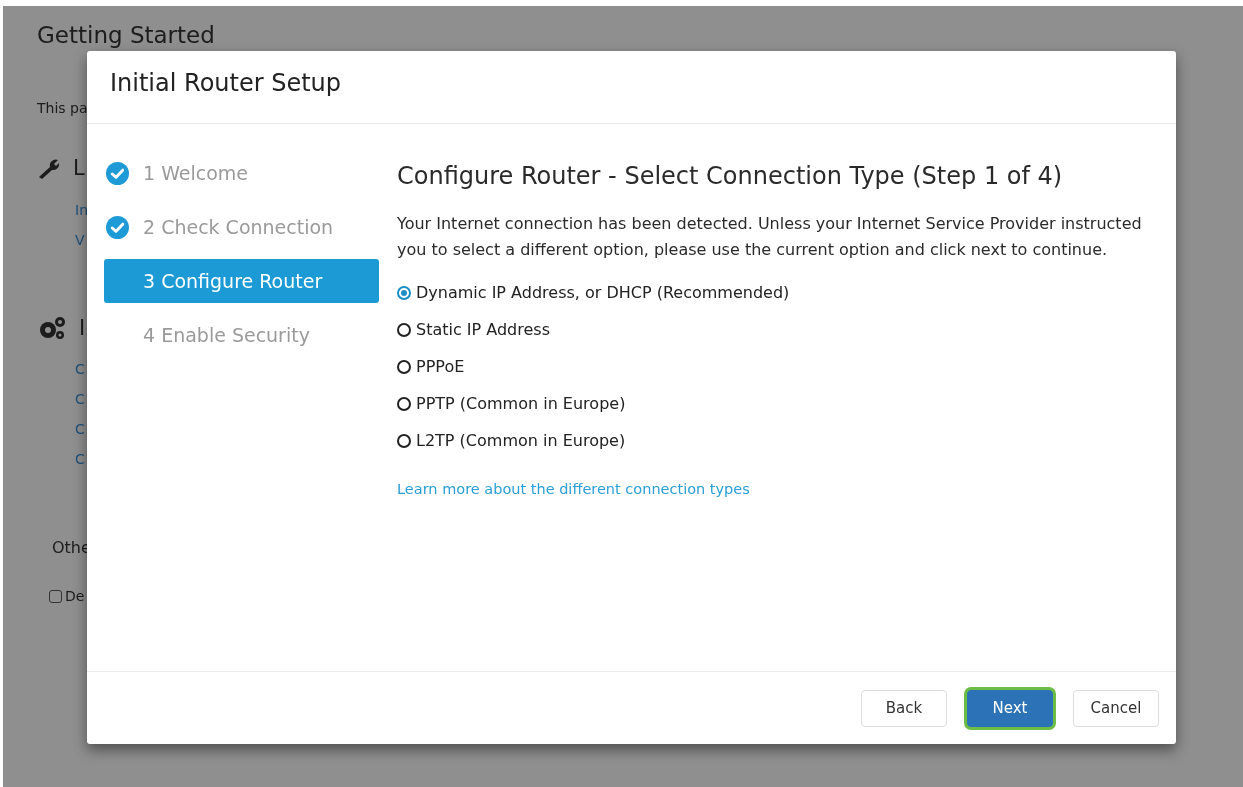  Describe the element at coordinates (241, 281) in the screenshot. I see `wizard-step: 3 Configure Router` at that location.